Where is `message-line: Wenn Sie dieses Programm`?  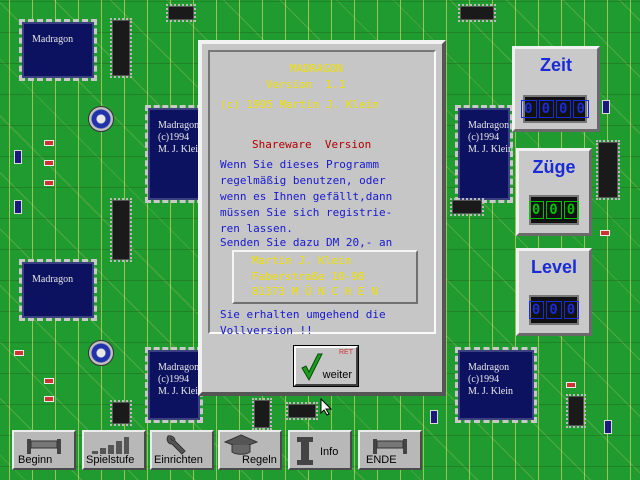
message-line: Wenn Sie dieses Programm is located at coordinates (299, 164).